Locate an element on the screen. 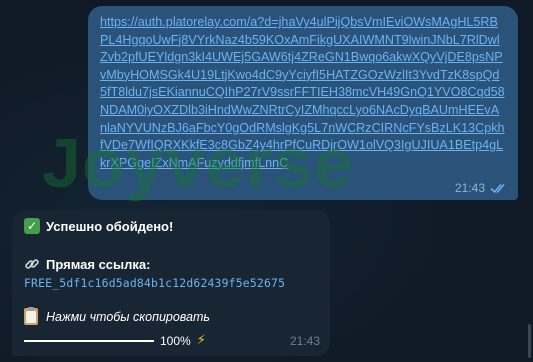  outgoing-meta: 21:43 is located at coordinates (481, 188).